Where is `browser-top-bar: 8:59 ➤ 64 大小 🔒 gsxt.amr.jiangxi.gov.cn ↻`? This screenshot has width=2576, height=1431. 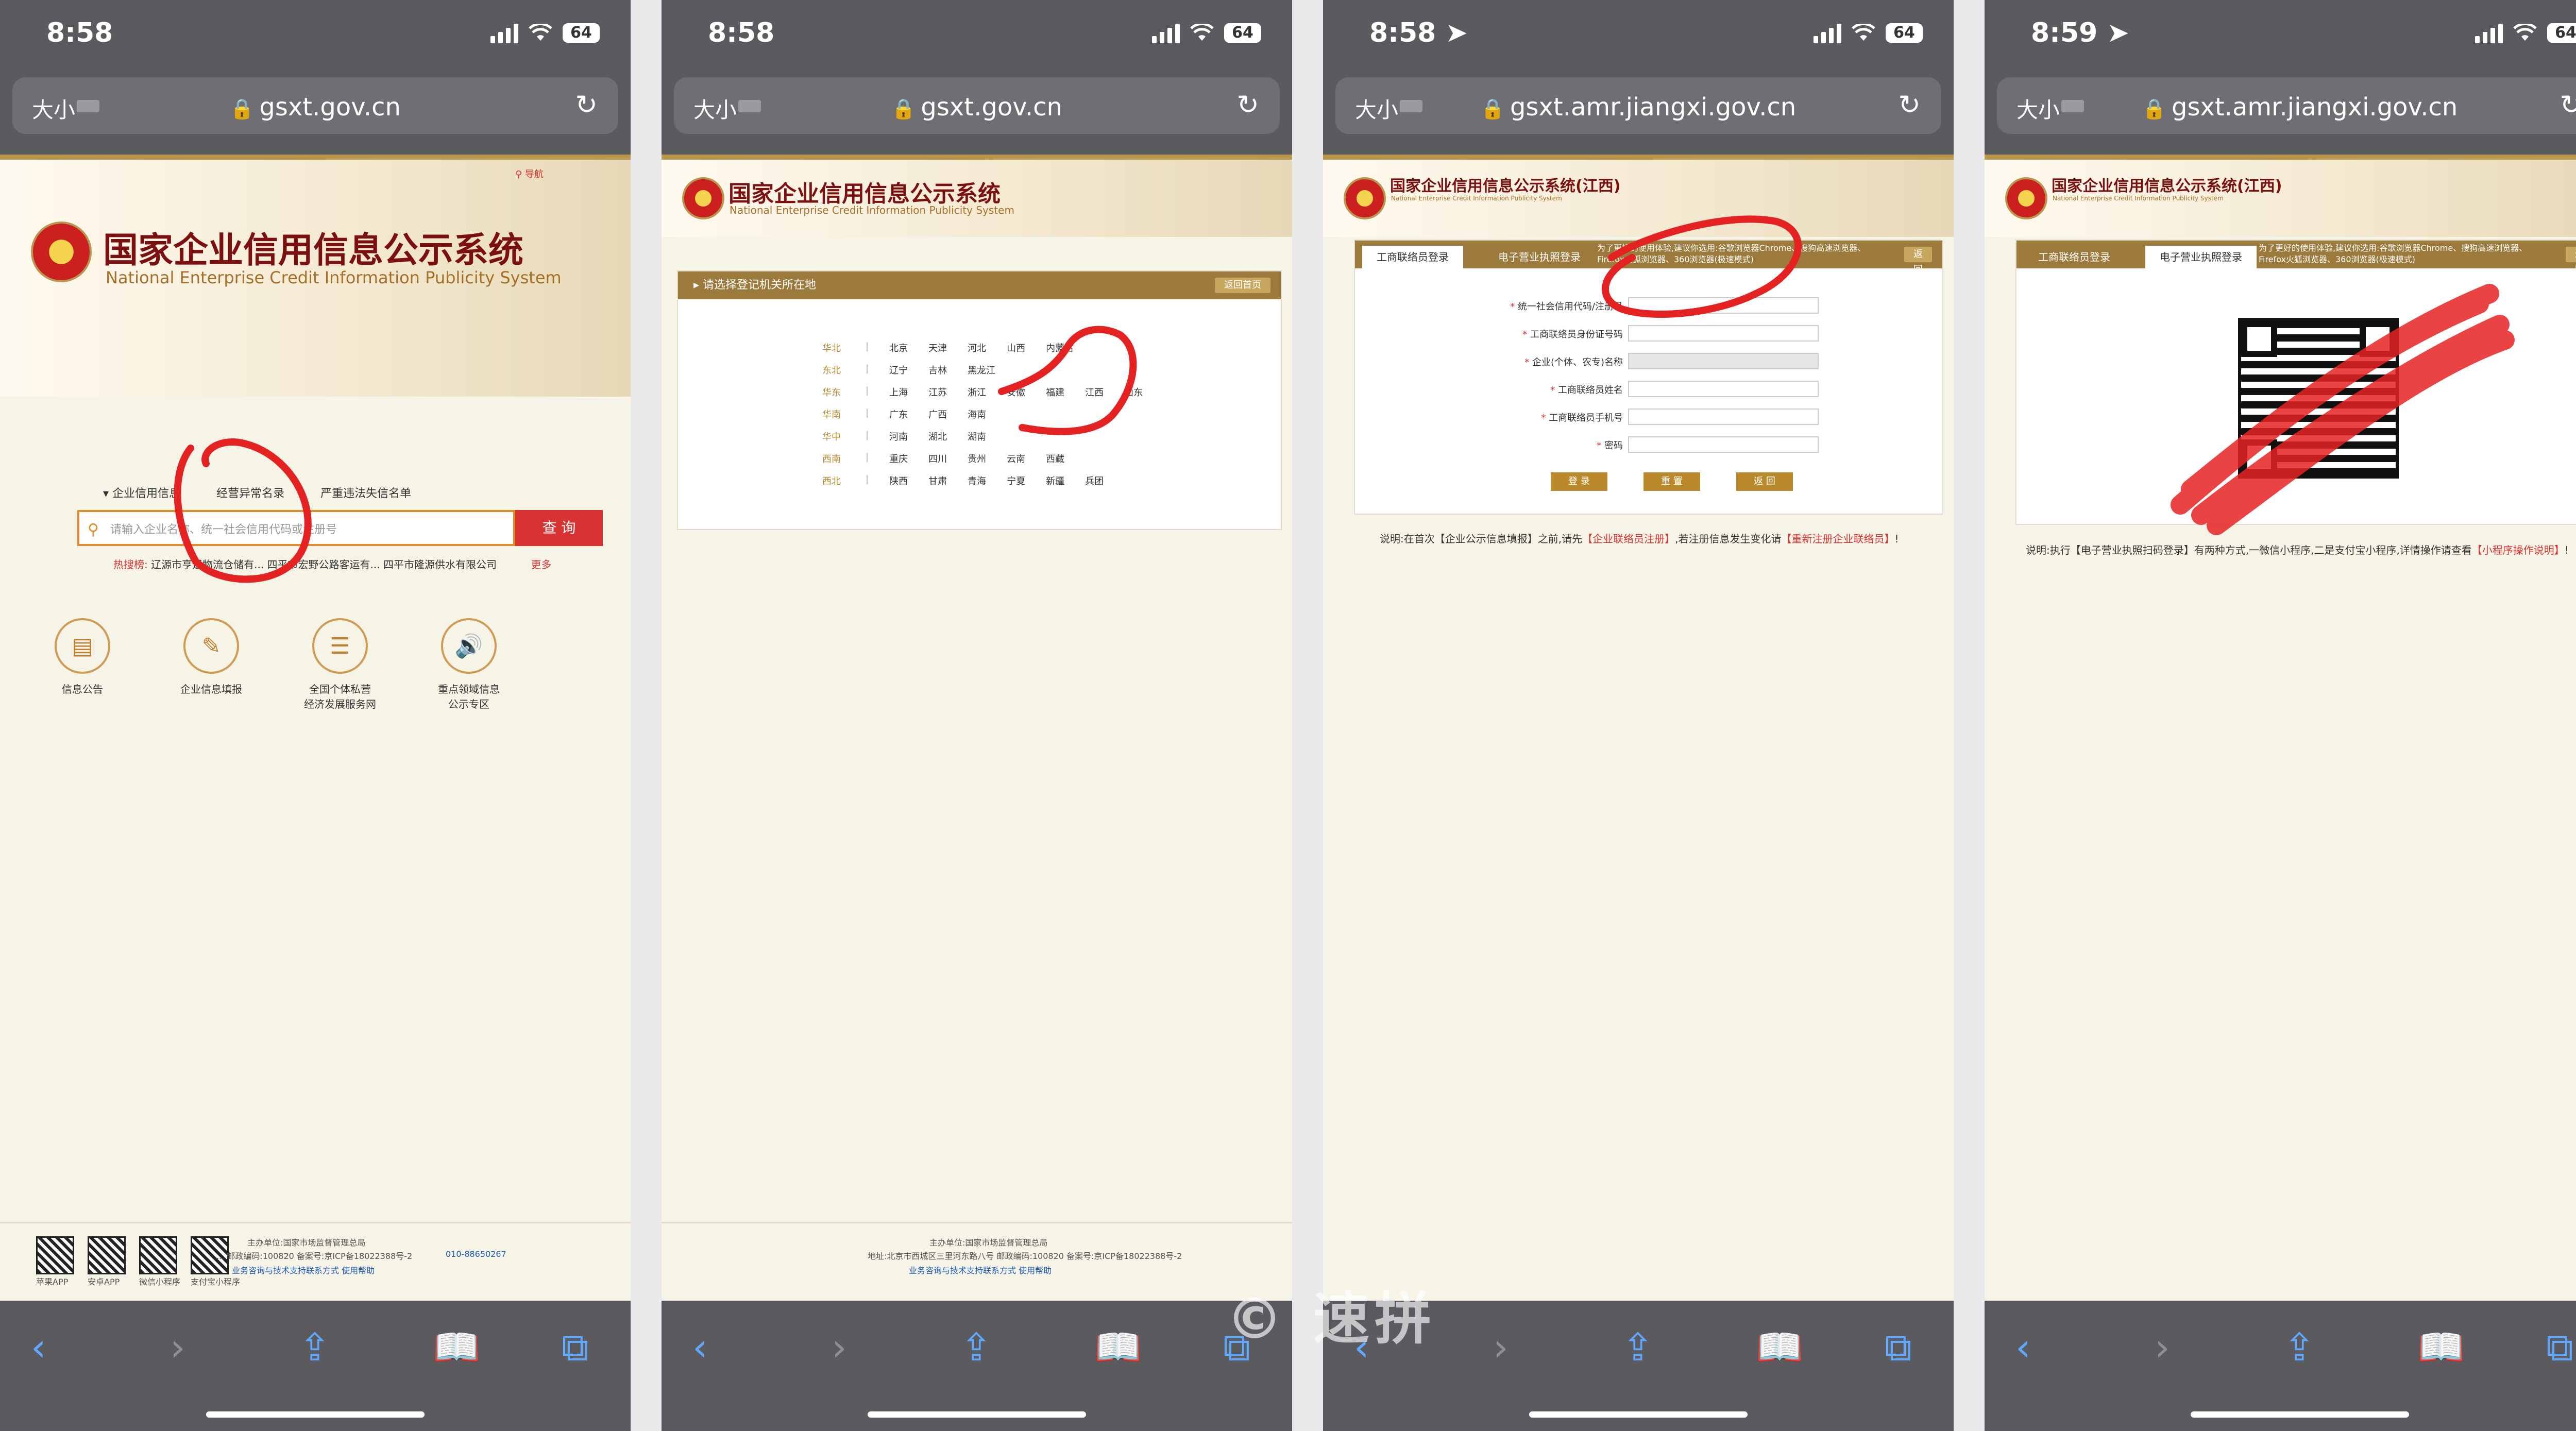
browser-top-bar: 8:59 ➤ 64 大小 🔒 gsxt.amr.jiangxi.gov.cn ↻ is located at coordinates (2280, 77).